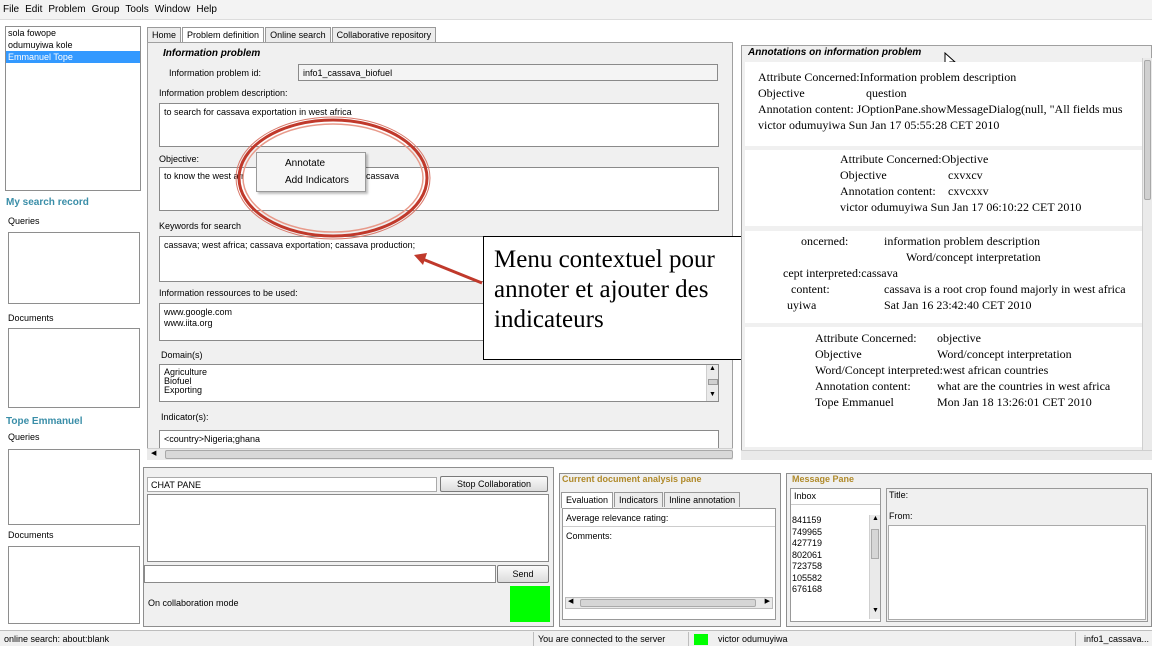  I want to click on indicator-label: Indicator(s):, so click(185, 417).